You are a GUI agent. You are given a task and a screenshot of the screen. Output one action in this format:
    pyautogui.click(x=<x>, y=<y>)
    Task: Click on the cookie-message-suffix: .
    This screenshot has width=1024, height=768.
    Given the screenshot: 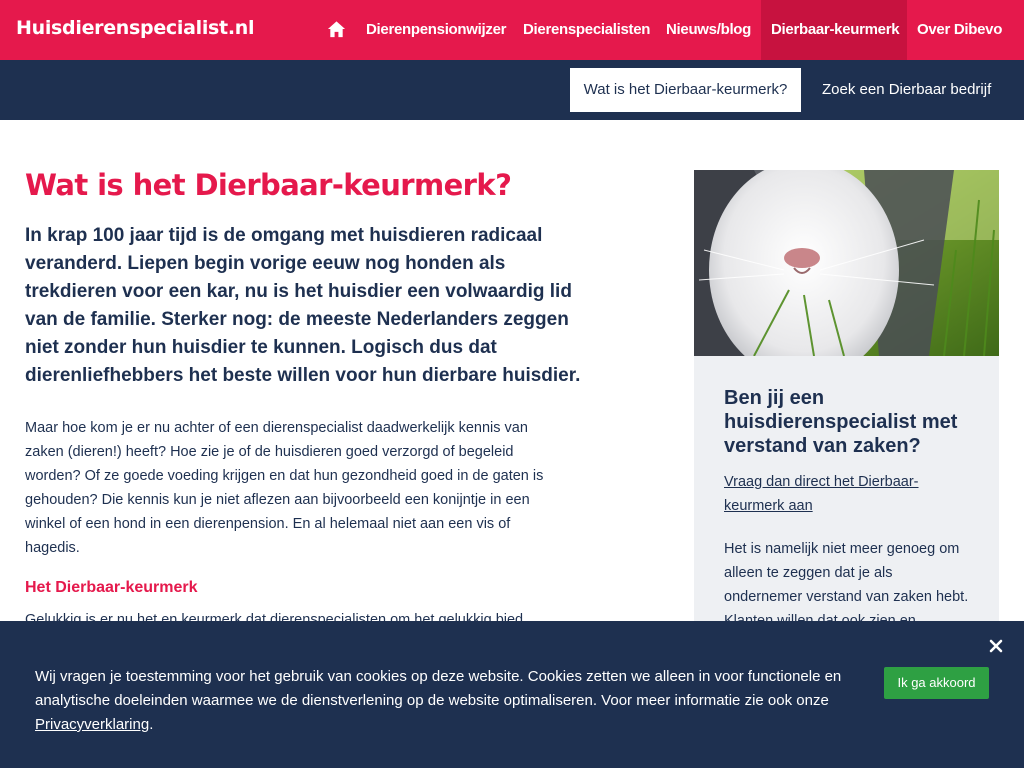 What is the action you would take?
    pyautogui.click(x=151, y=724)
    